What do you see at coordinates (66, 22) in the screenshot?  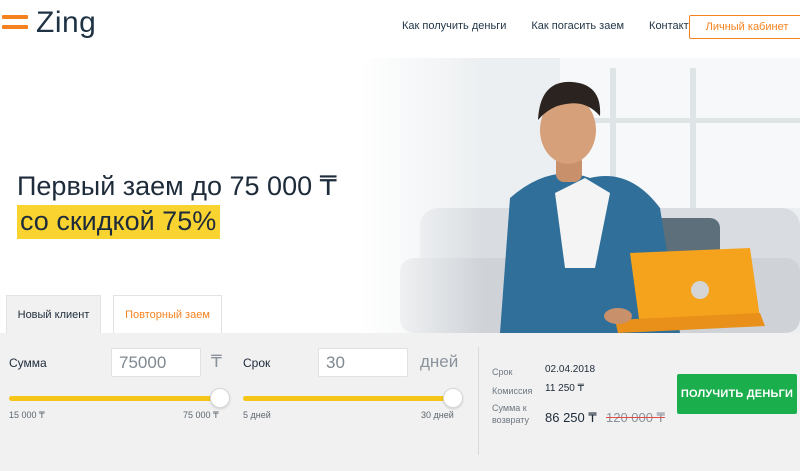 I see `logo-text: Zing` at bounding box center [66, 22].